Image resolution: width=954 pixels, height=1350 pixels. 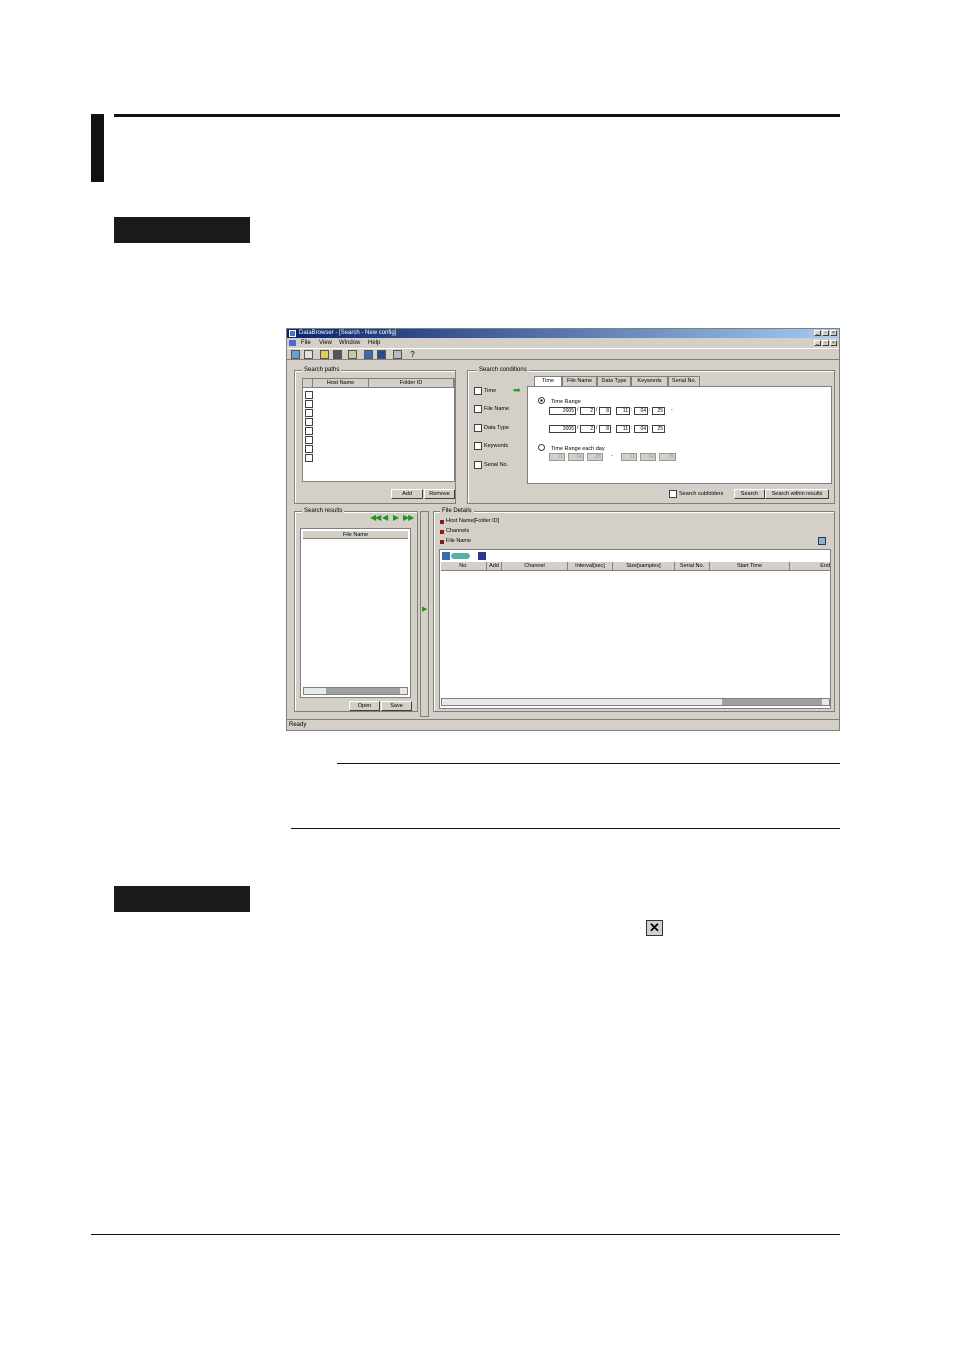 What do you see at coordinates (396, 706) in the screenshot?
I see `save-button: Save` at bounding box center [396, 706].